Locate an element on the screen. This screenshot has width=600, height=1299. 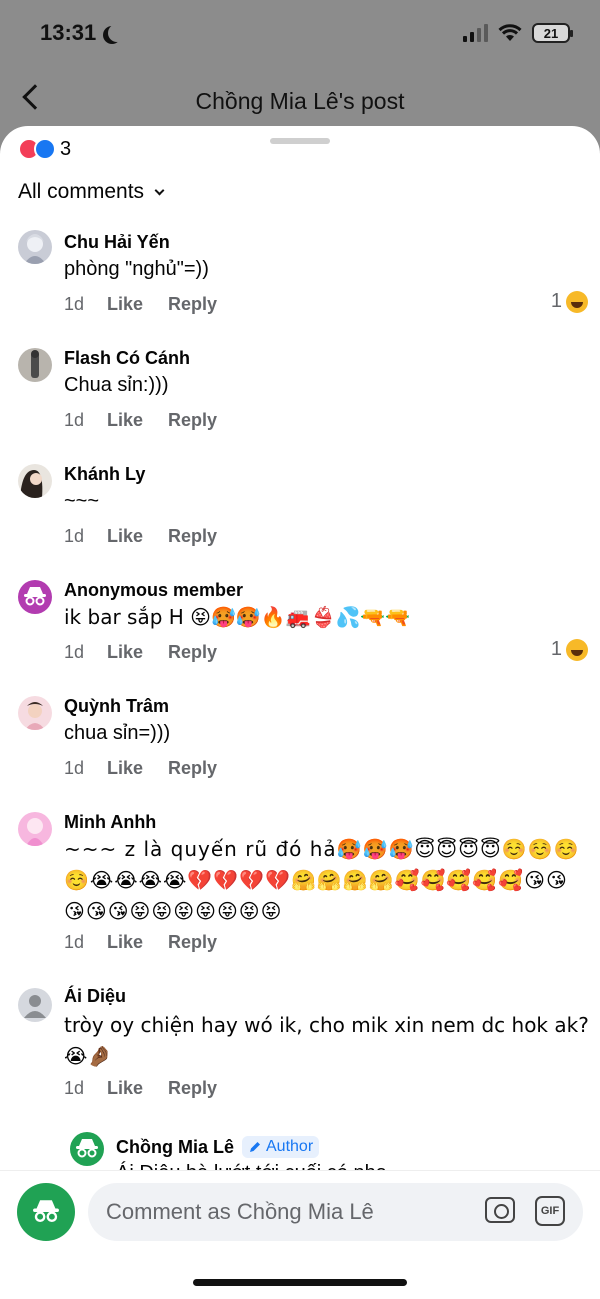
gif-label: GIF is located at coordinates (550, 1211).